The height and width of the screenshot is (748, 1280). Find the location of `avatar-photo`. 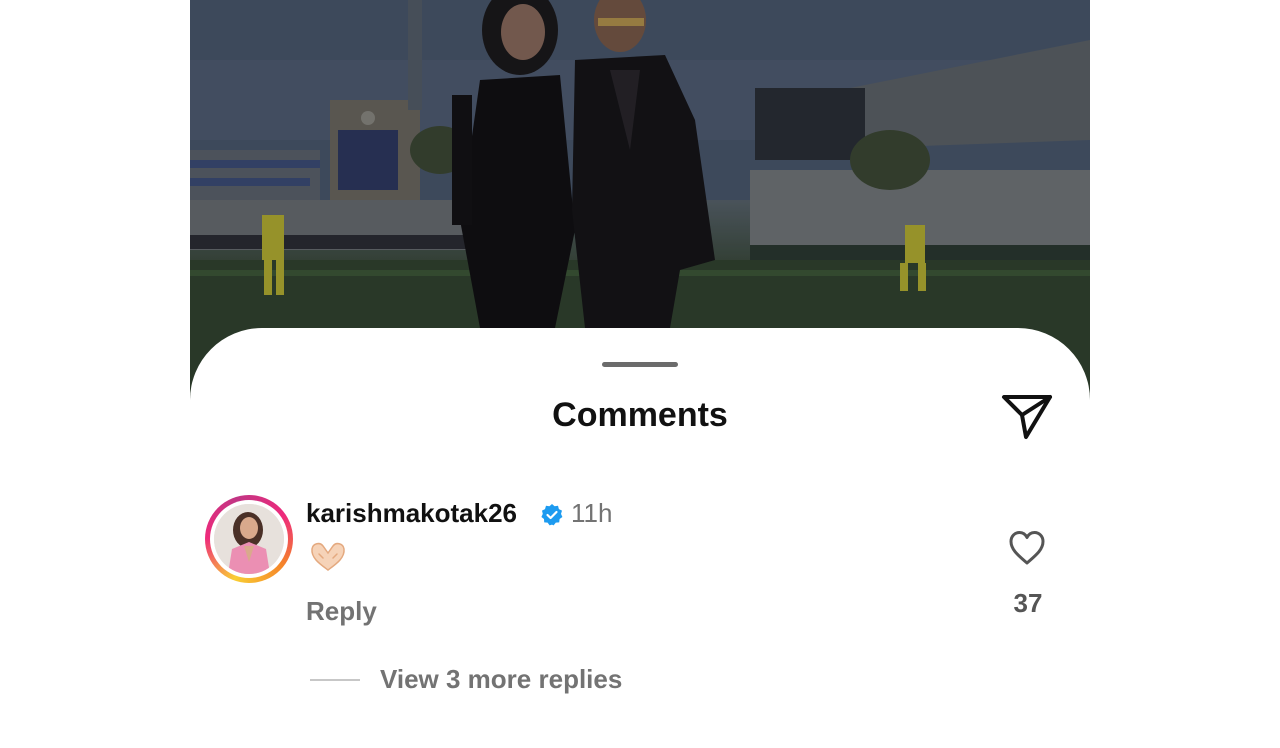

avatar-photo is located at coordinates (249, 539).